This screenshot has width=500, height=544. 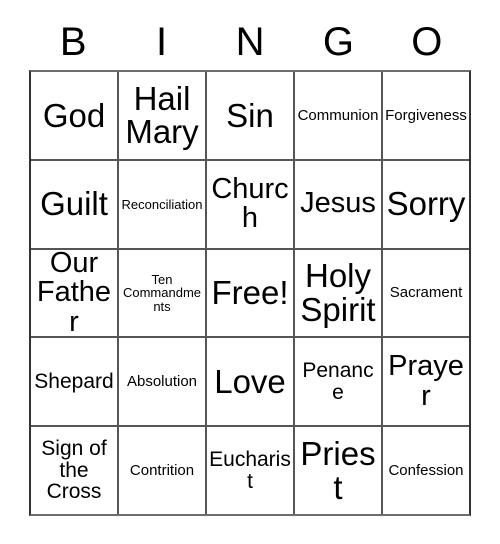 What do you see at coordinates (74, 204) in the screenshot?
I see `bingo-cell: Guilt` at bounding box center [74, 204].